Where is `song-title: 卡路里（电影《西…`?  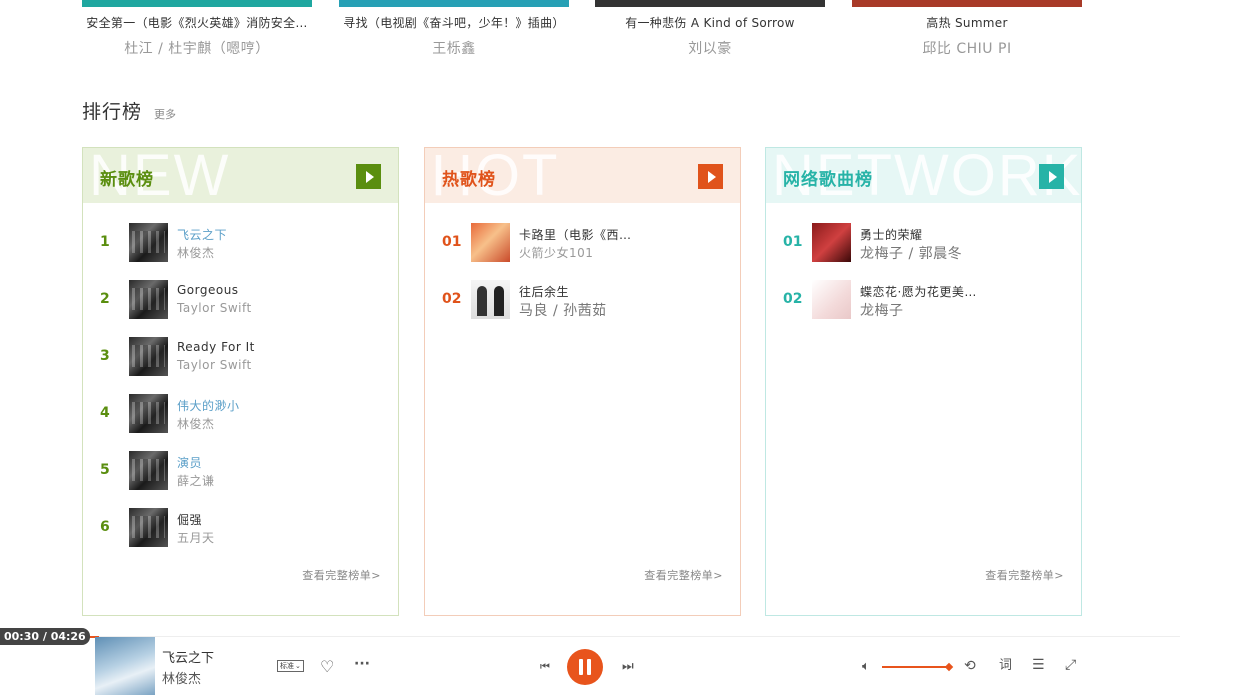 song-title: 卡路里（电影《西… is located at coordinates (619, 234).